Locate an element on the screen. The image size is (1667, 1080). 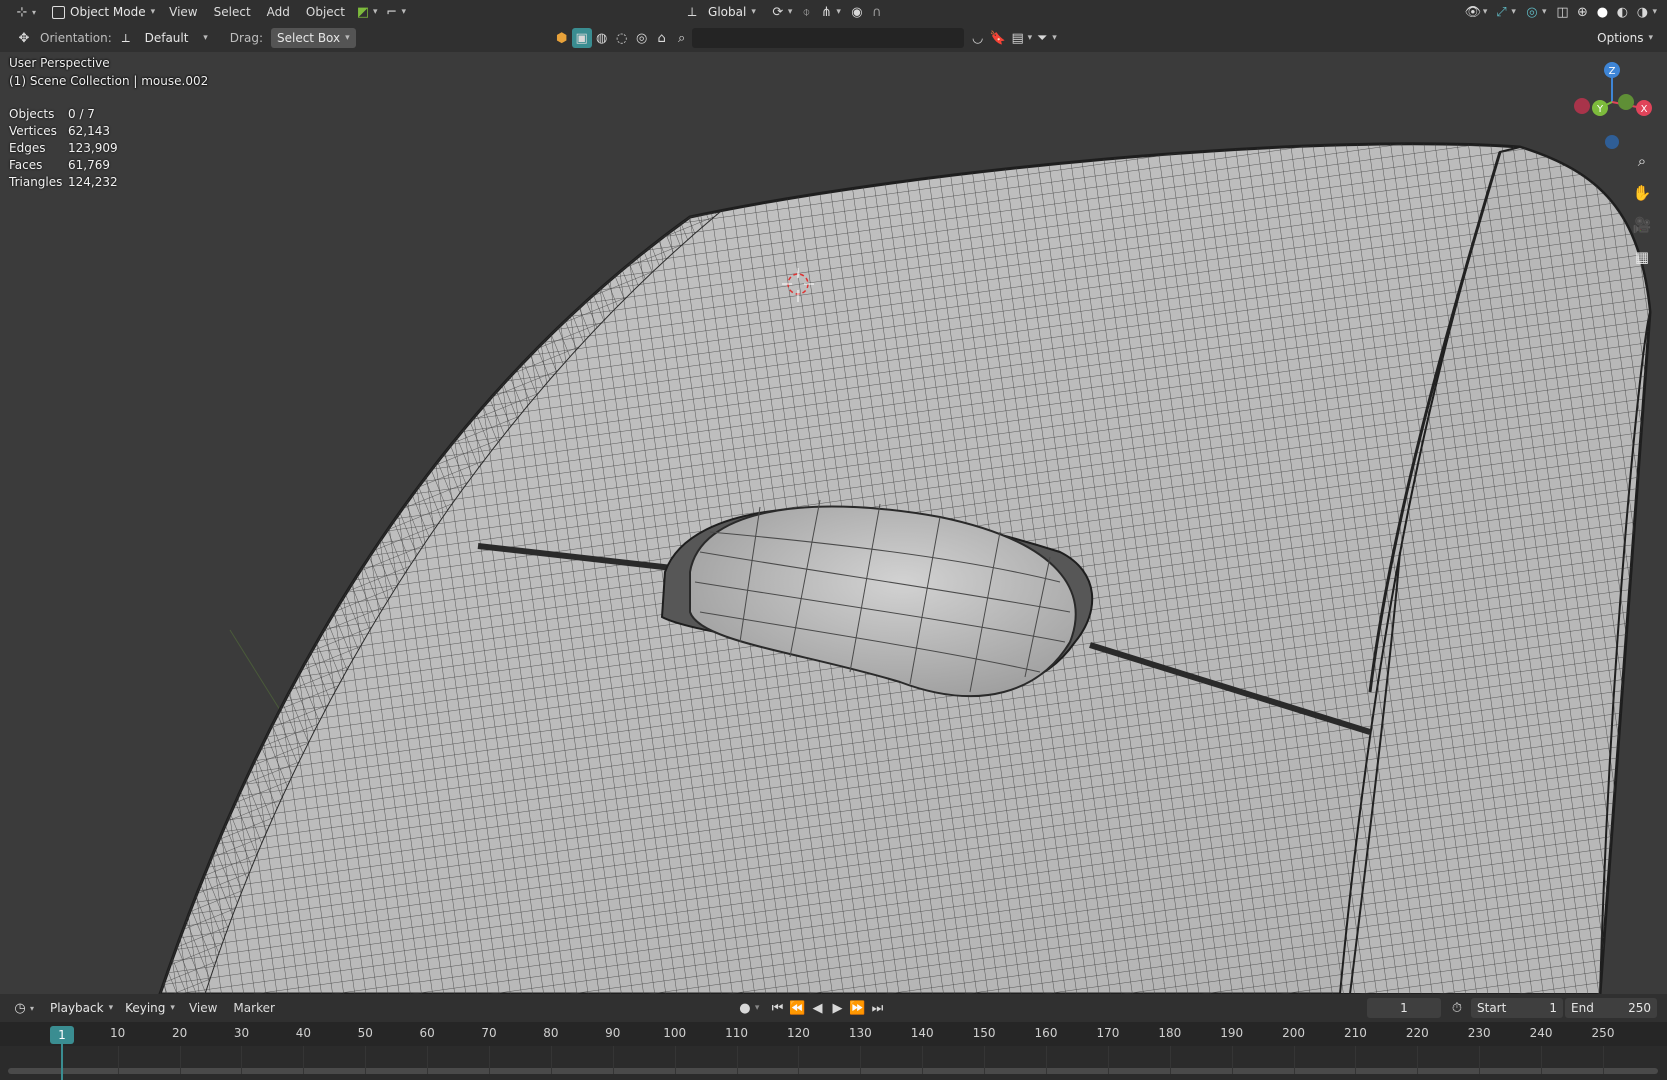
mode-label: Object Mode is located at coordinates (108, 12).